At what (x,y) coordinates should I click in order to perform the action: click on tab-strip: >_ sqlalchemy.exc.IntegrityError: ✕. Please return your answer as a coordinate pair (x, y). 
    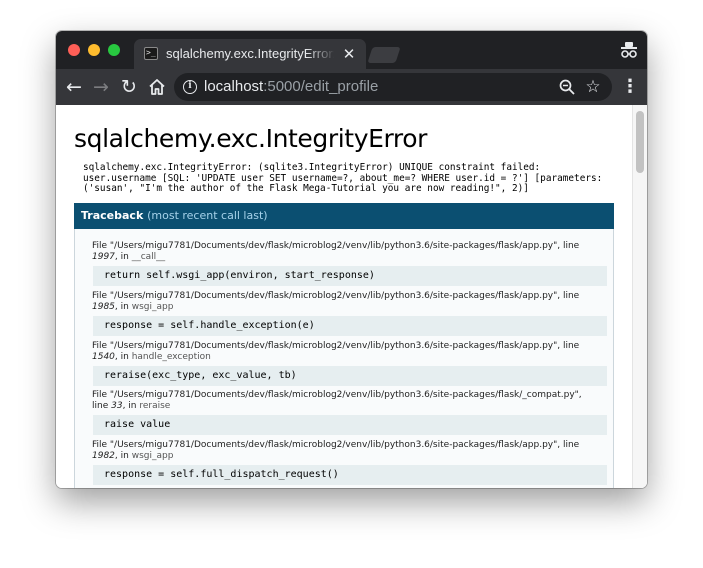
    Looking at the image, I should click on (351, 50).